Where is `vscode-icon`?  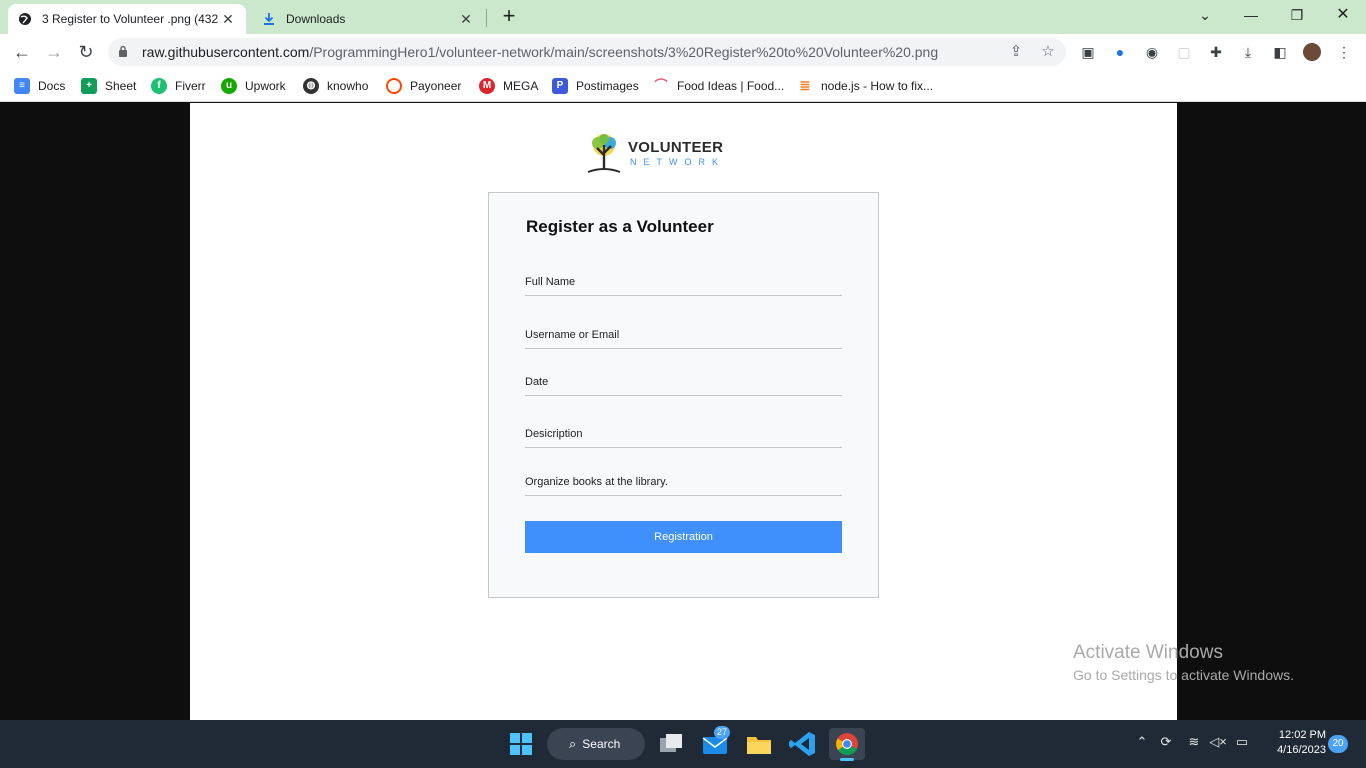 vscode-icon is located at coordinates (802, 744).